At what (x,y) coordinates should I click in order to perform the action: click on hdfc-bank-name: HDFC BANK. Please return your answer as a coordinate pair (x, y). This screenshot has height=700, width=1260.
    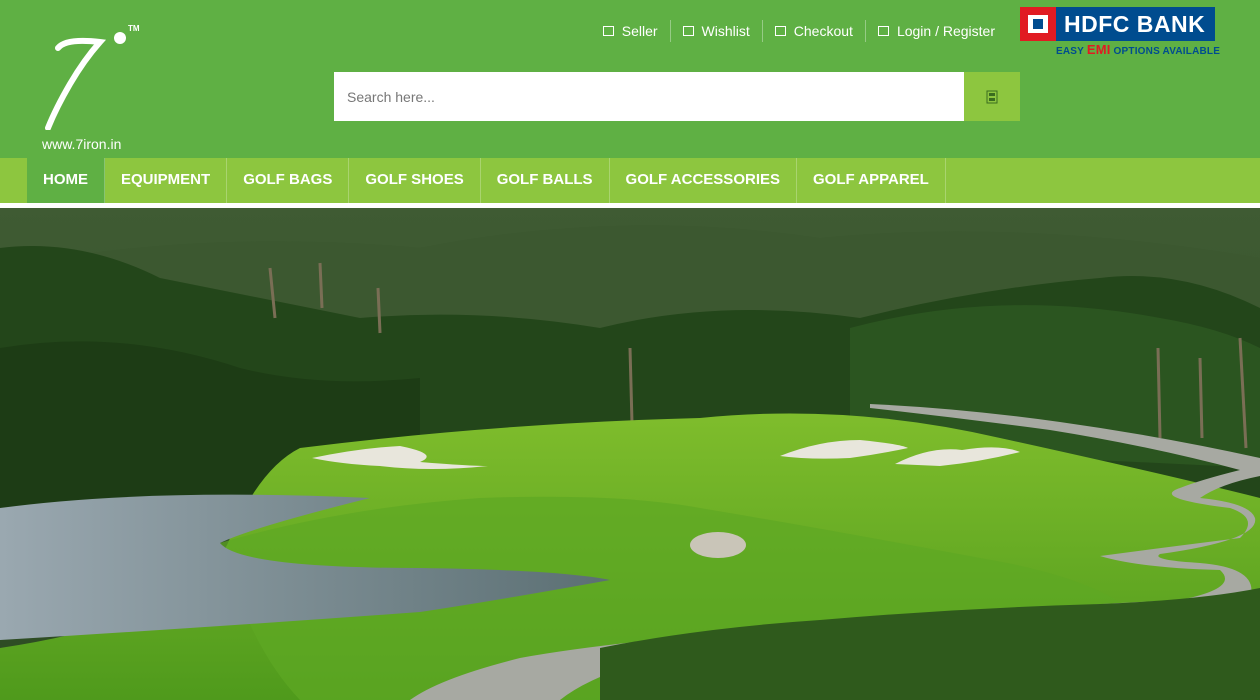
    Looking at the image, I should click on (1136, 24).